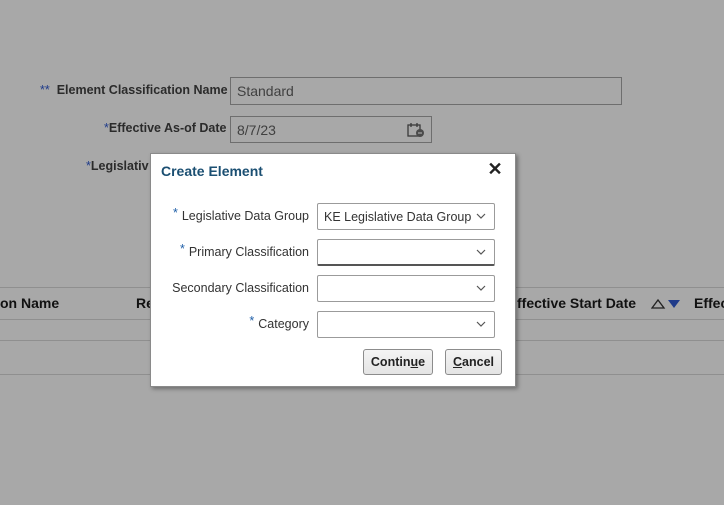 The height and width of the screenshot is (505, 724). What do you see at coordinates (331, 129) in the screenshot?
I see `effective-date-field: 8/7/23` at bounding box center [331, 129].